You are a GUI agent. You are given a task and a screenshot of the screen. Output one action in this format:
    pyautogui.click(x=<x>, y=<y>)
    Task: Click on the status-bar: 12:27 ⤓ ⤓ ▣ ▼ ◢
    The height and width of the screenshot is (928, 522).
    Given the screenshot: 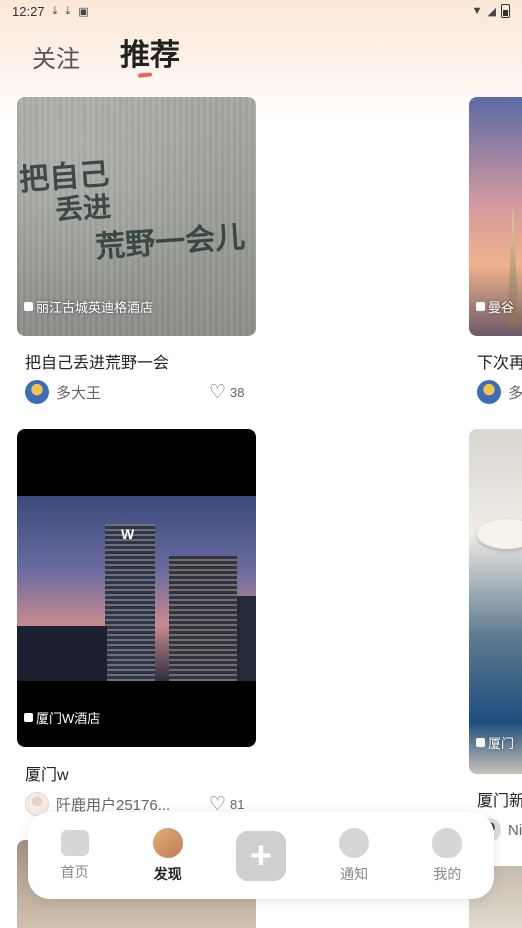 What is the action you would take?
    pyautogui.click(x=261, y=11)
    